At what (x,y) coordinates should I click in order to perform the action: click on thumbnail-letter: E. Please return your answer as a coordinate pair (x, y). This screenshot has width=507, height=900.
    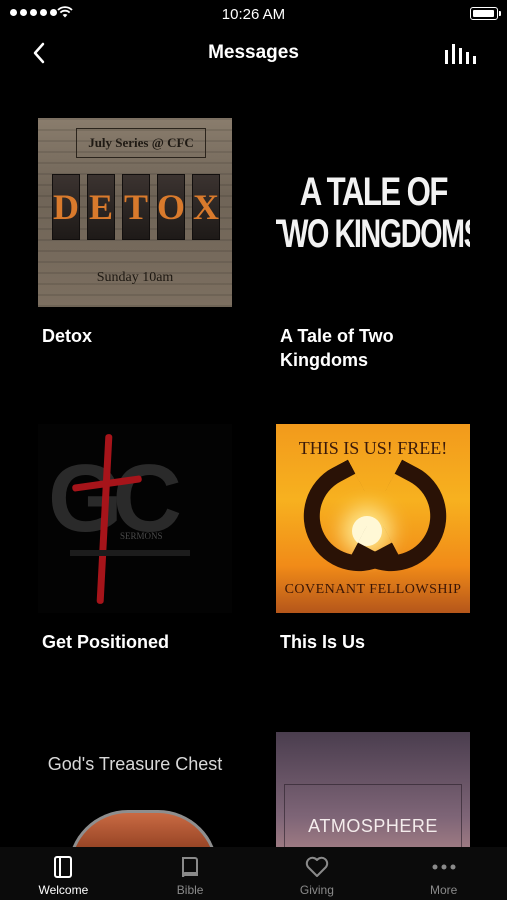
    Looking at the image, I should click on (101, 207).